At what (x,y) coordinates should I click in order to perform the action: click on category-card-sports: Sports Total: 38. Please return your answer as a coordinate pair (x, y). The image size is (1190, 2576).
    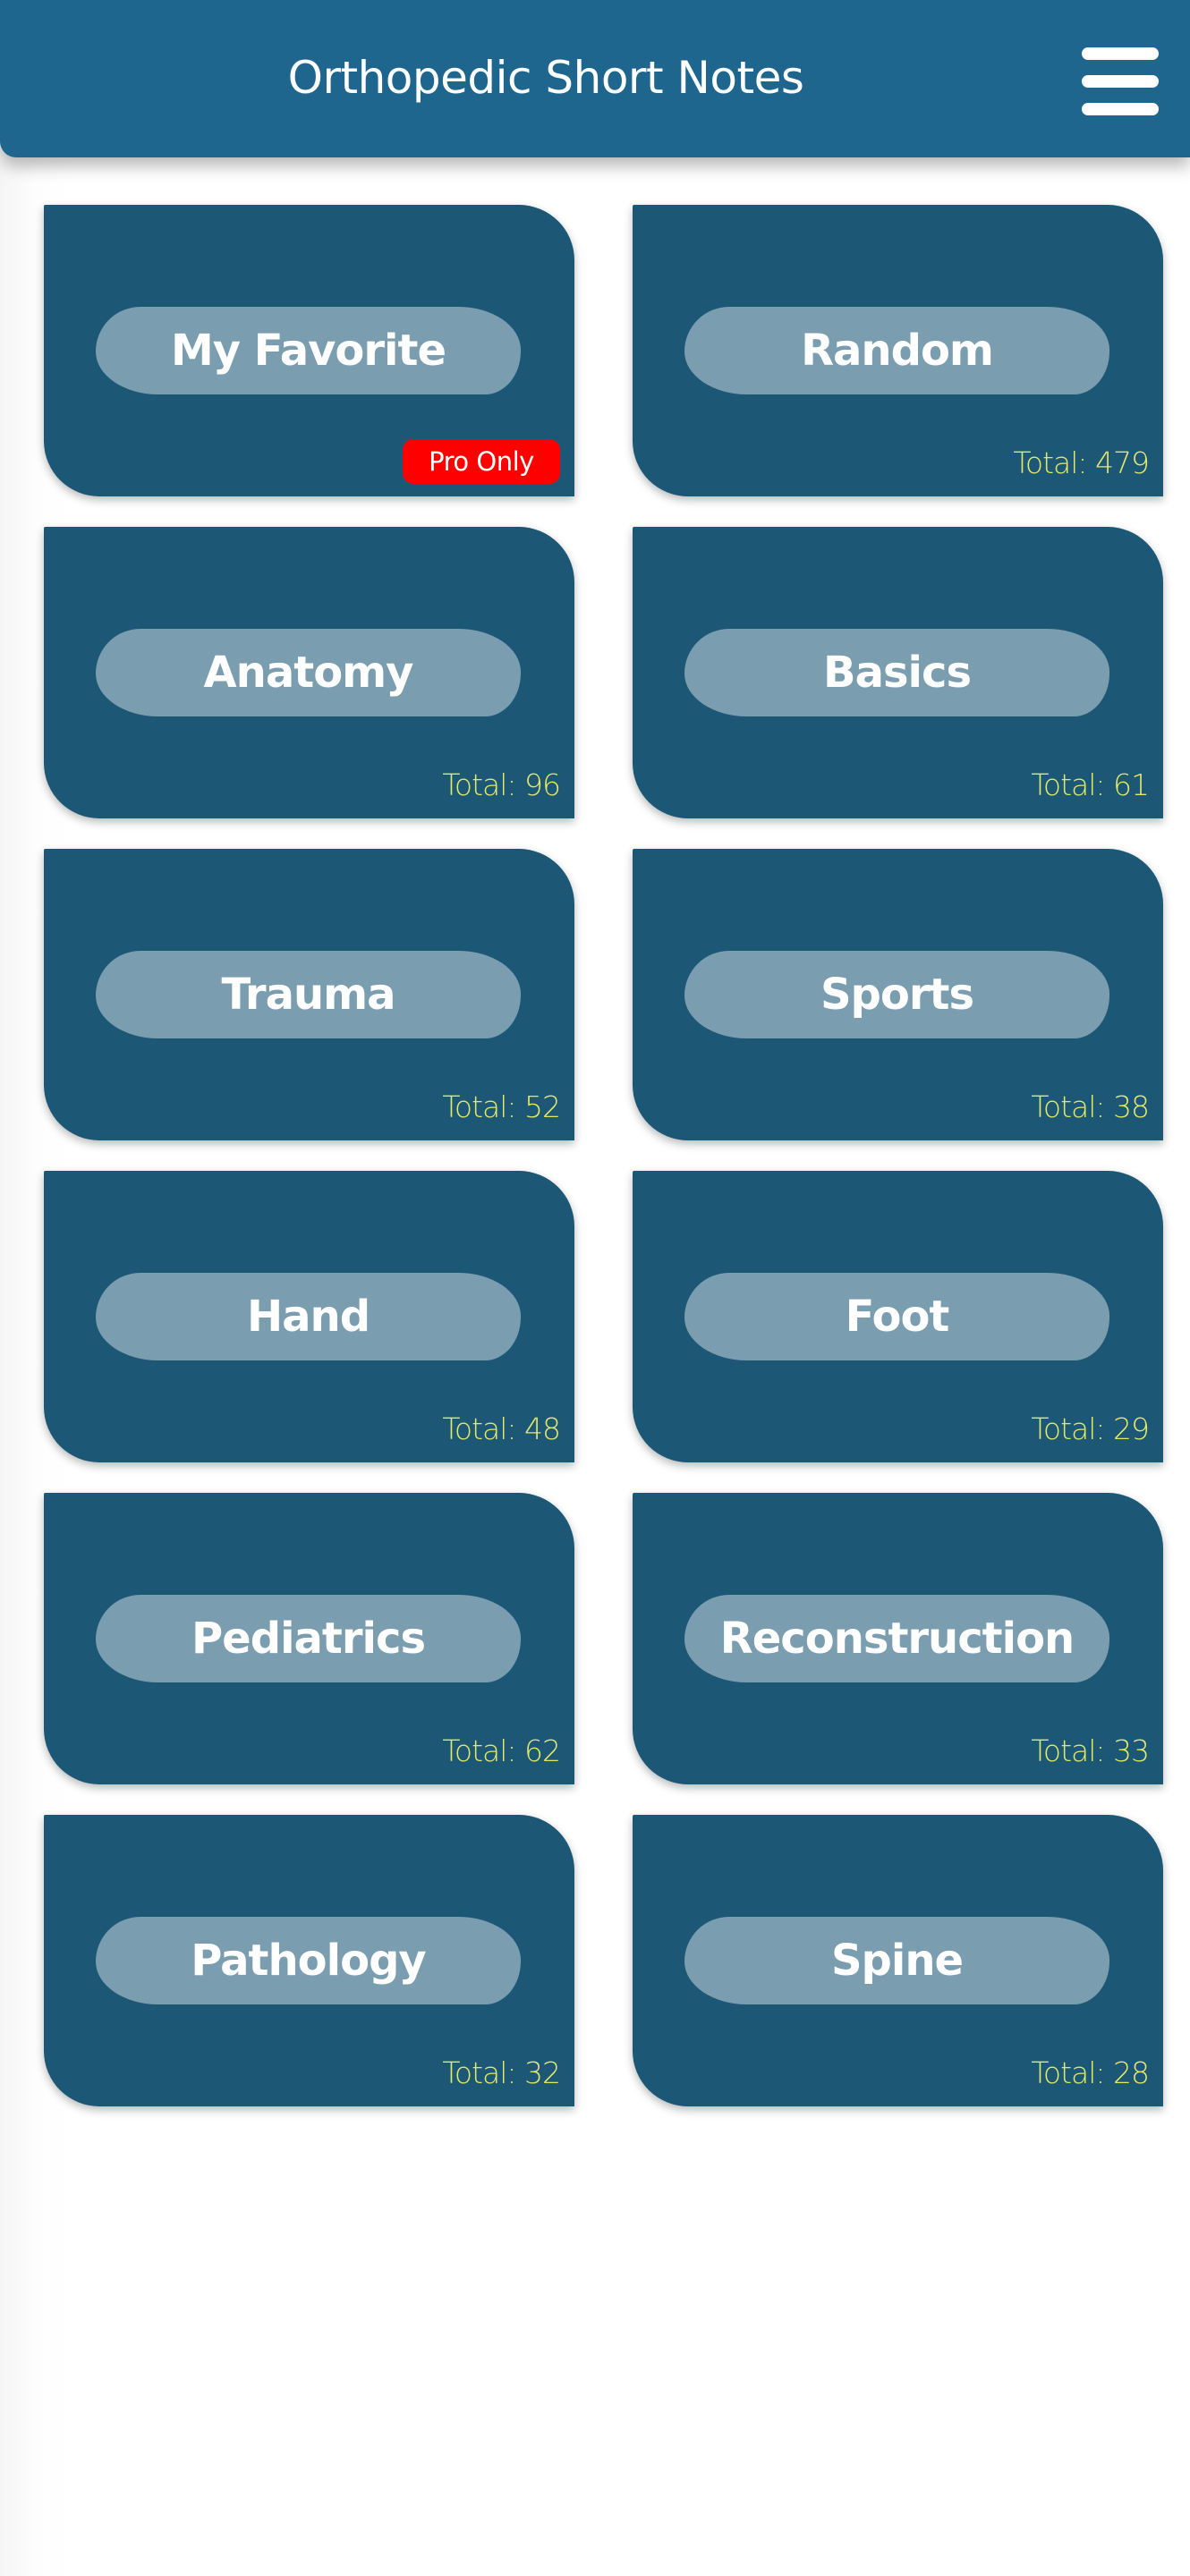
    Looking at the image, I should click on (898, 994).